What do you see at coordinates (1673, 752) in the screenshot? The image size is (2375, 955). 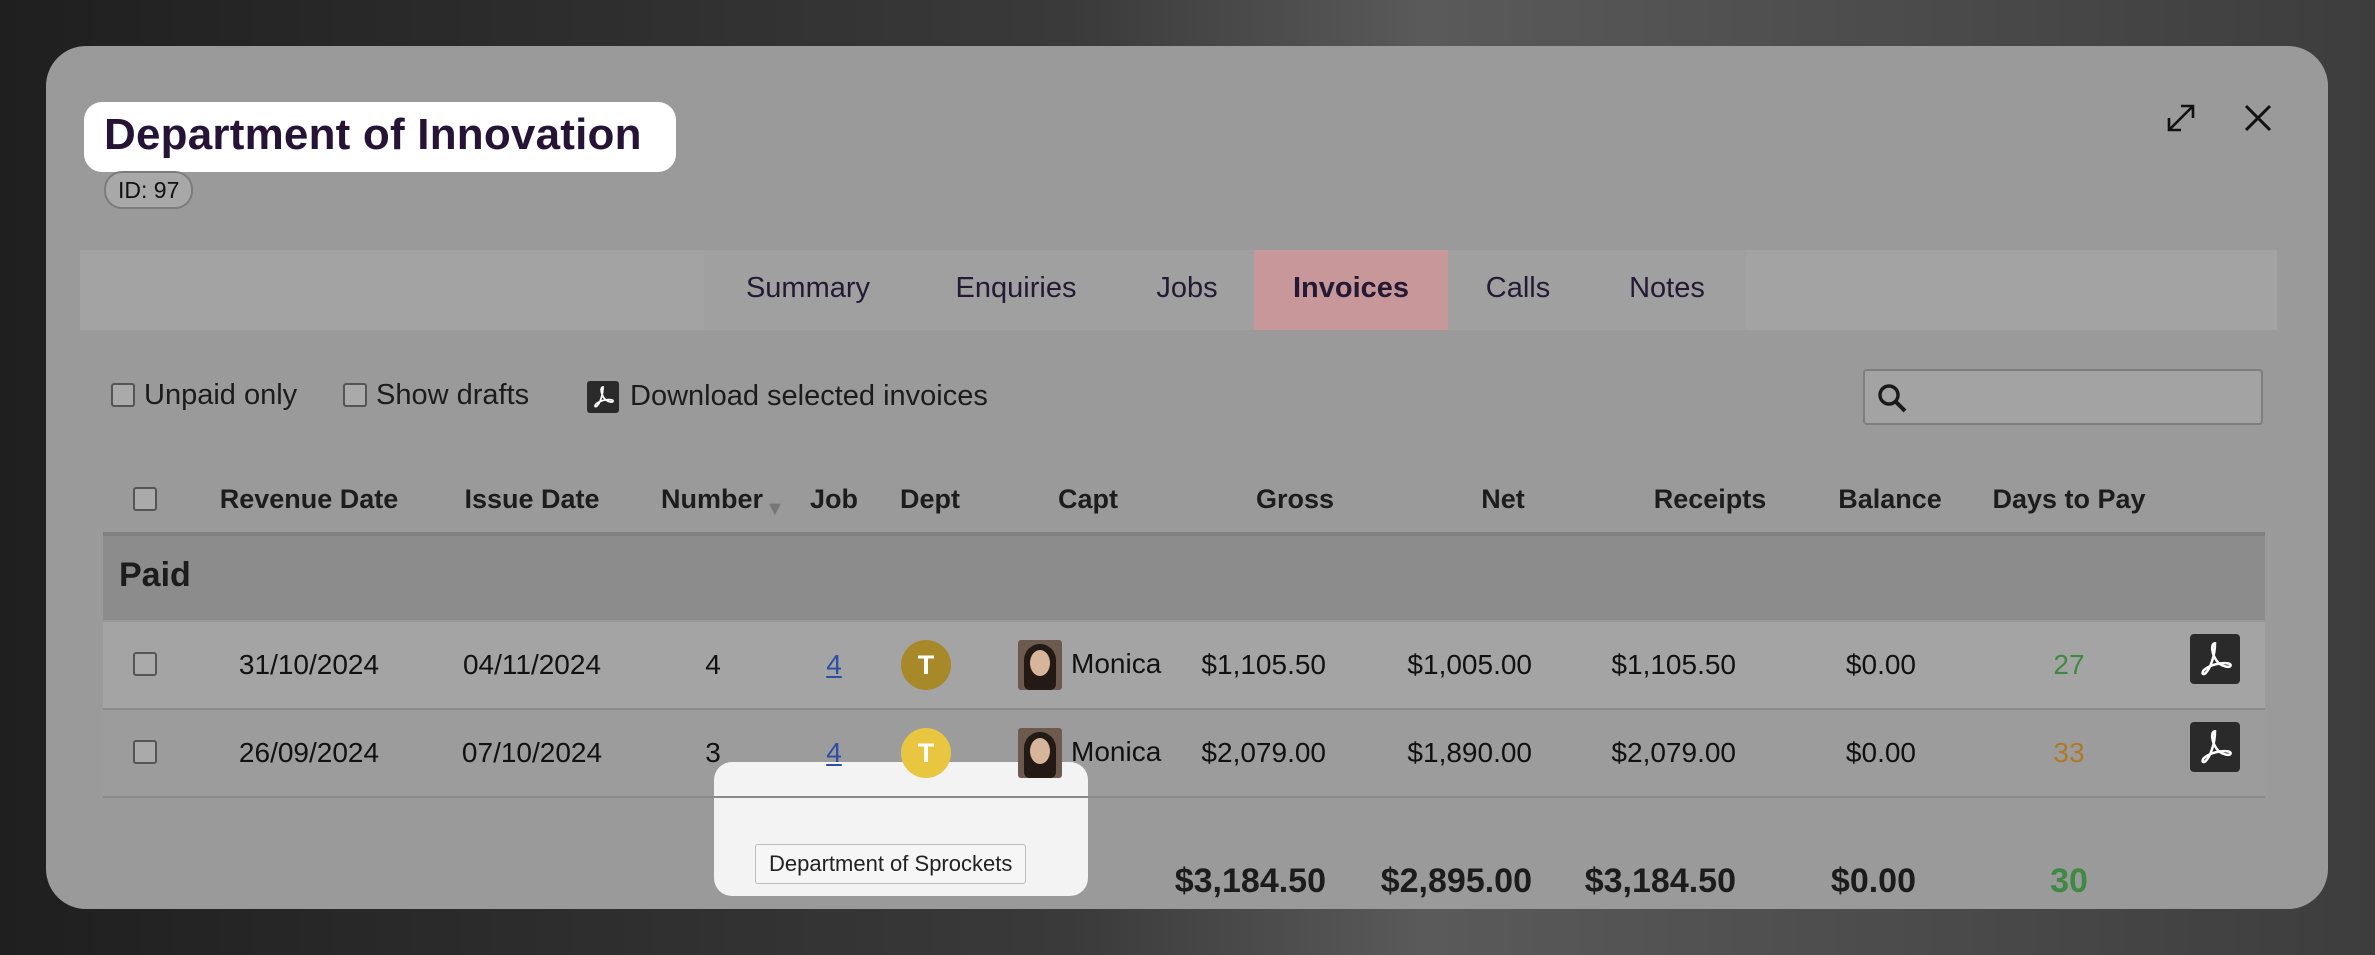 I see `receipts-cell: $2,079.00` at bounding box center [1673, 752].